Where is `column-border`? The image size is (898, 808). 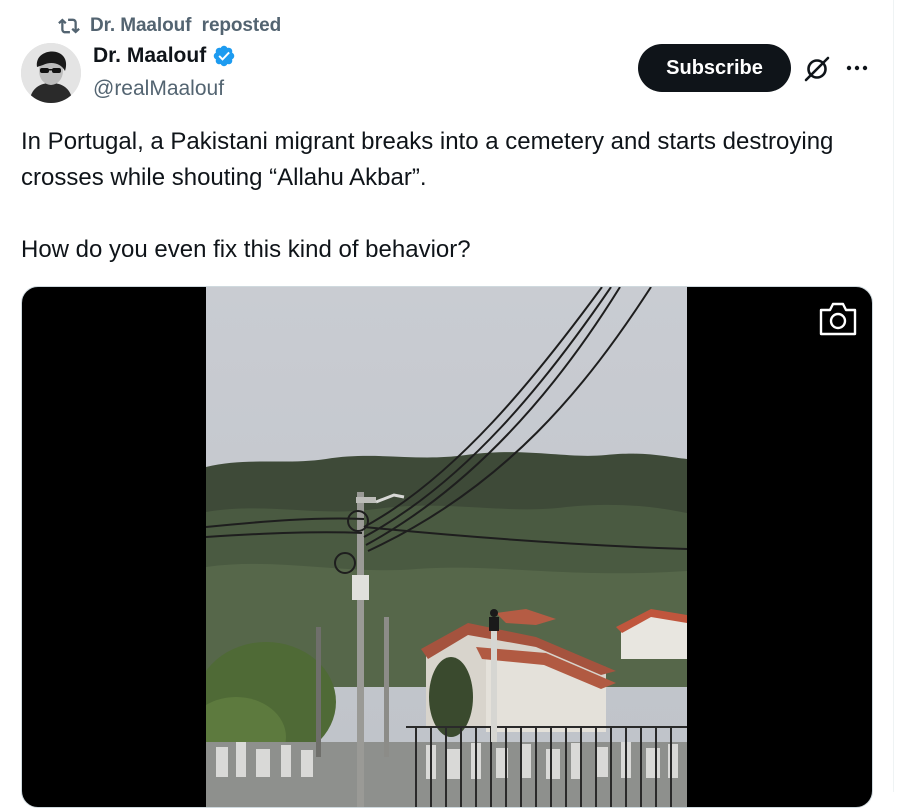
column-border is located at coordinates (893, 396).